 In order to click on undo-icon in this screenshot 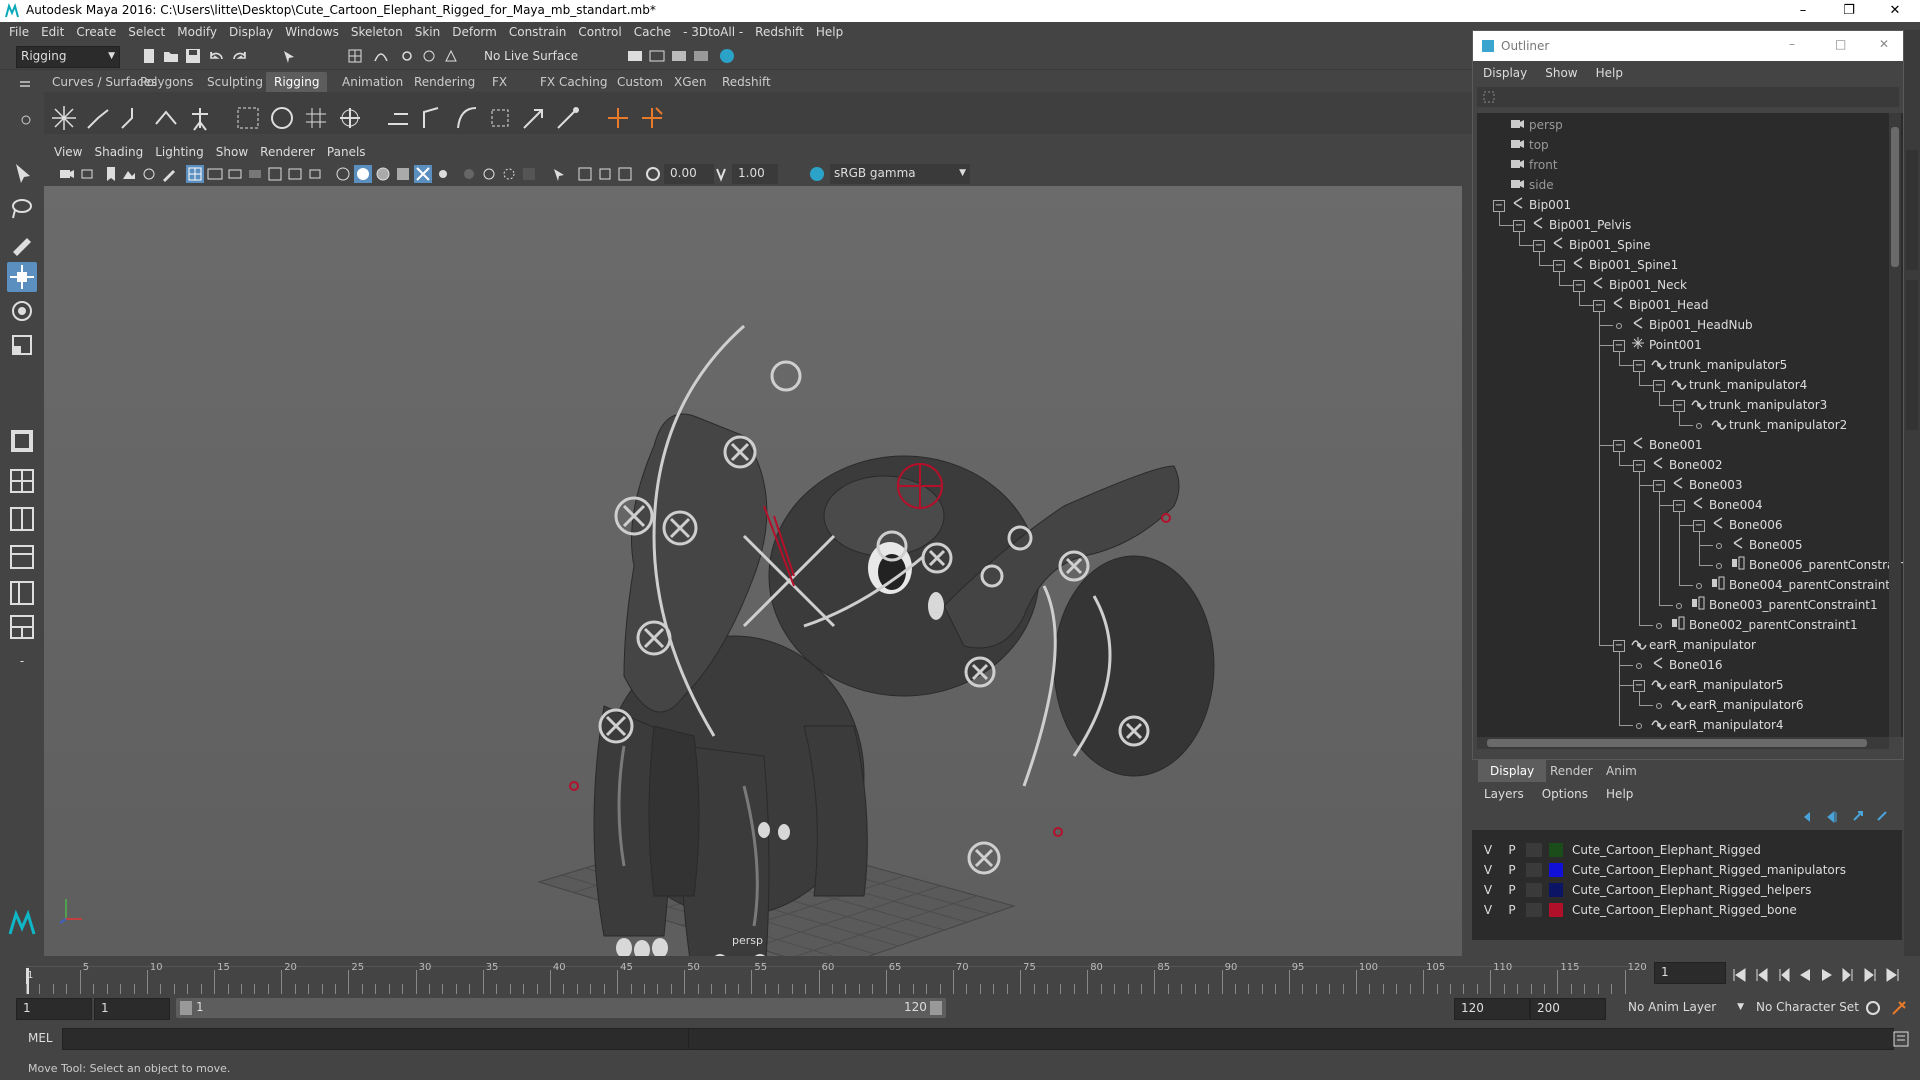, I will do `click(217, 56)`.